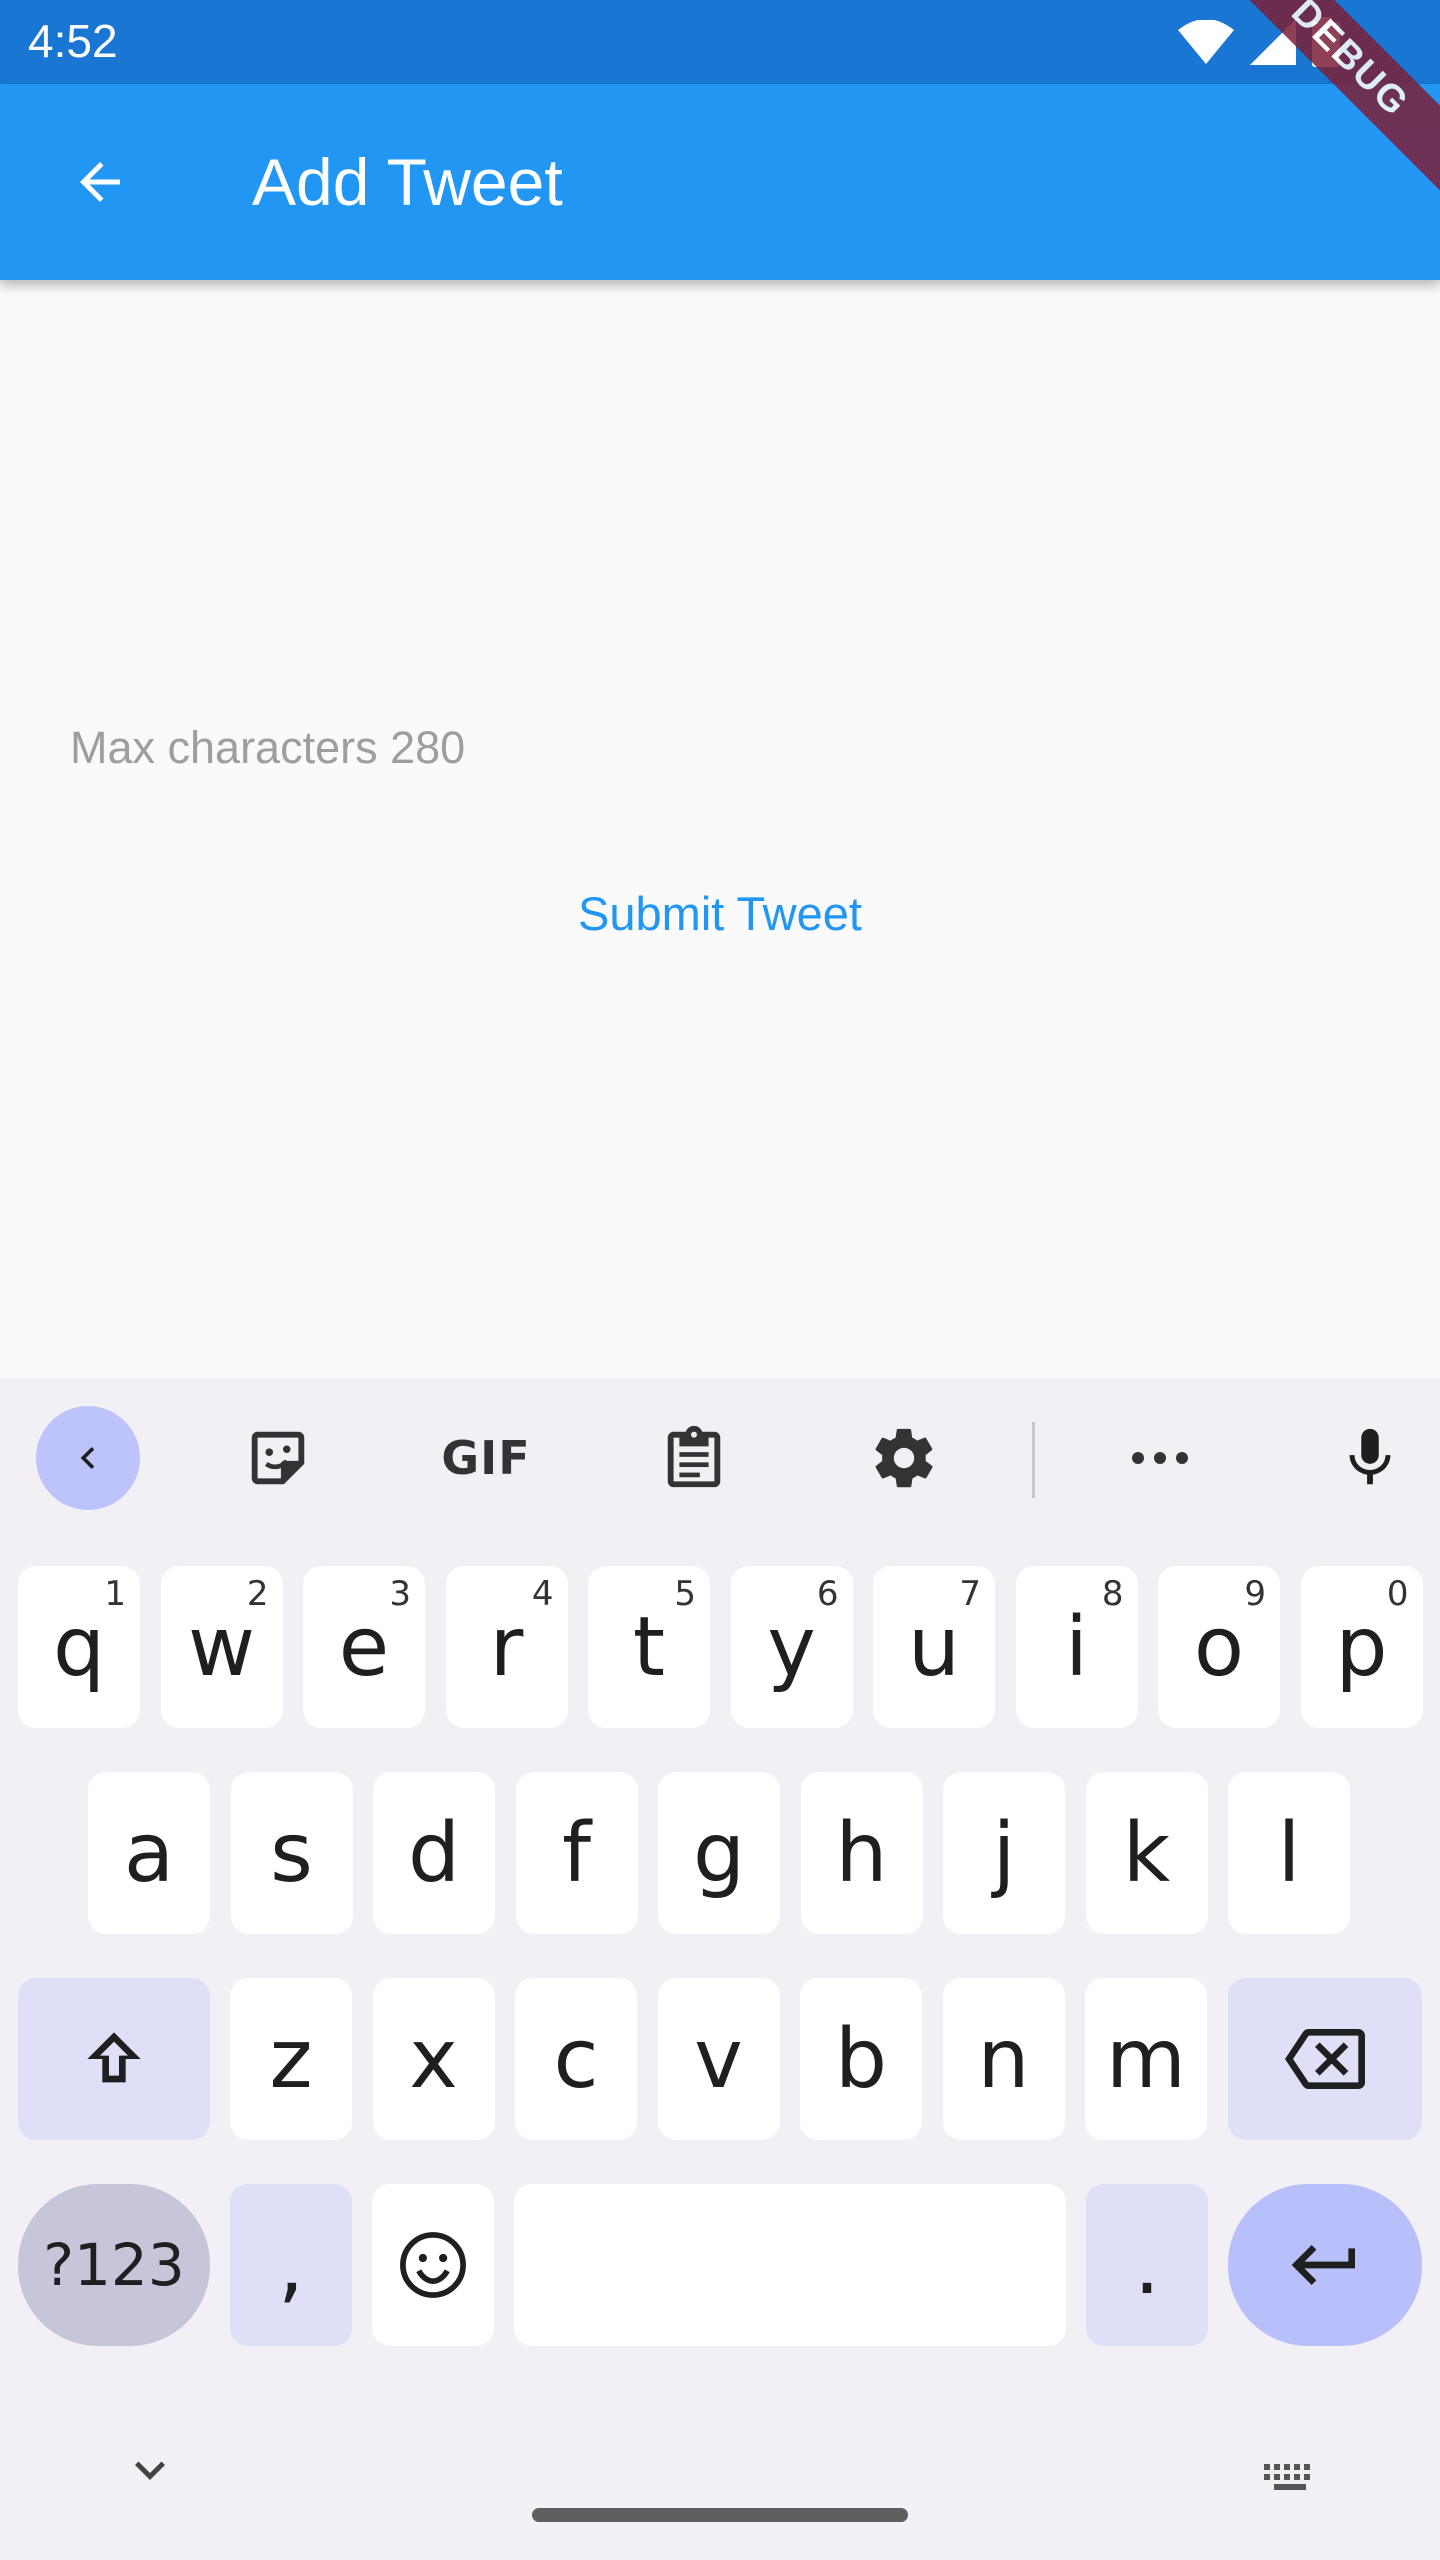 The width and height of the screenshot is (1440, 2560). I want to click on key-x: x, so click(433, 2059).